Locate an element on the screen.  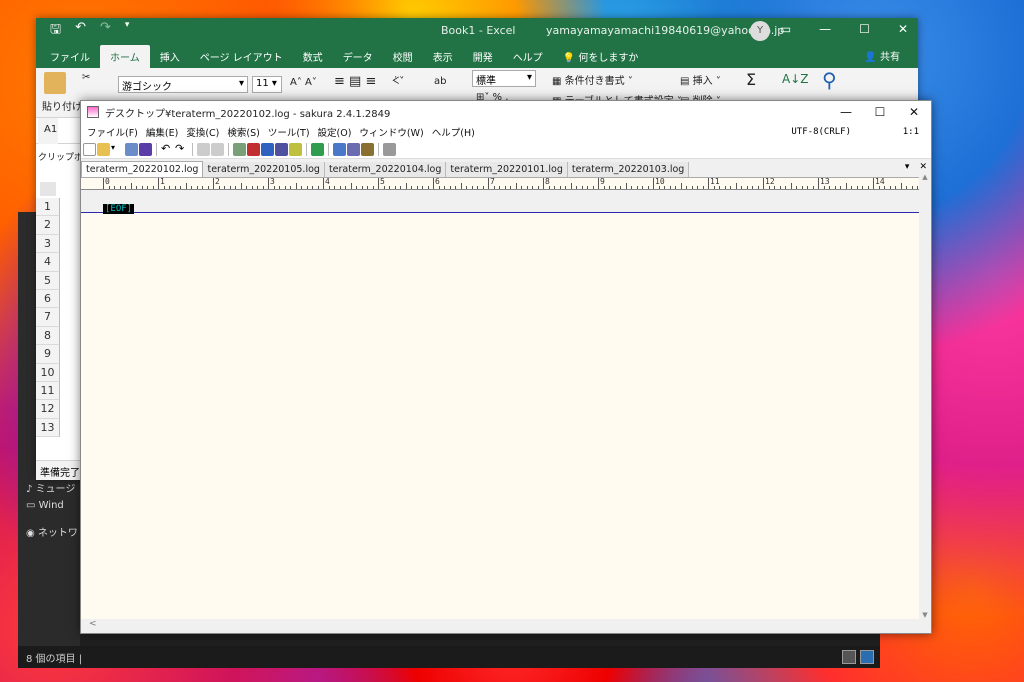
menu-edit: 編集(E) is located at coordinates (162, 132).